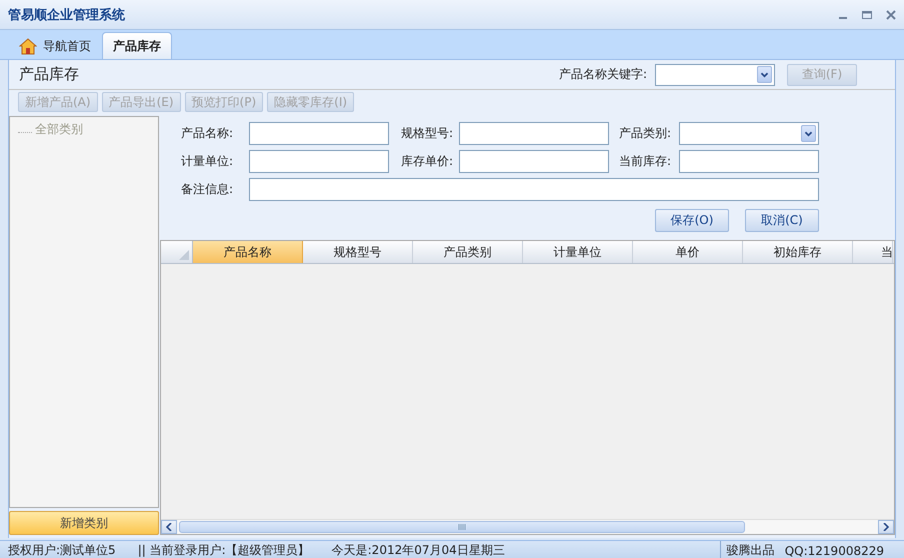 The width and height of the screenshot is (904, 558). What do you see at coordinates (468, 252) in the screenshot?
I see `column-header: 产品类别` at bounding box center [468, 252].